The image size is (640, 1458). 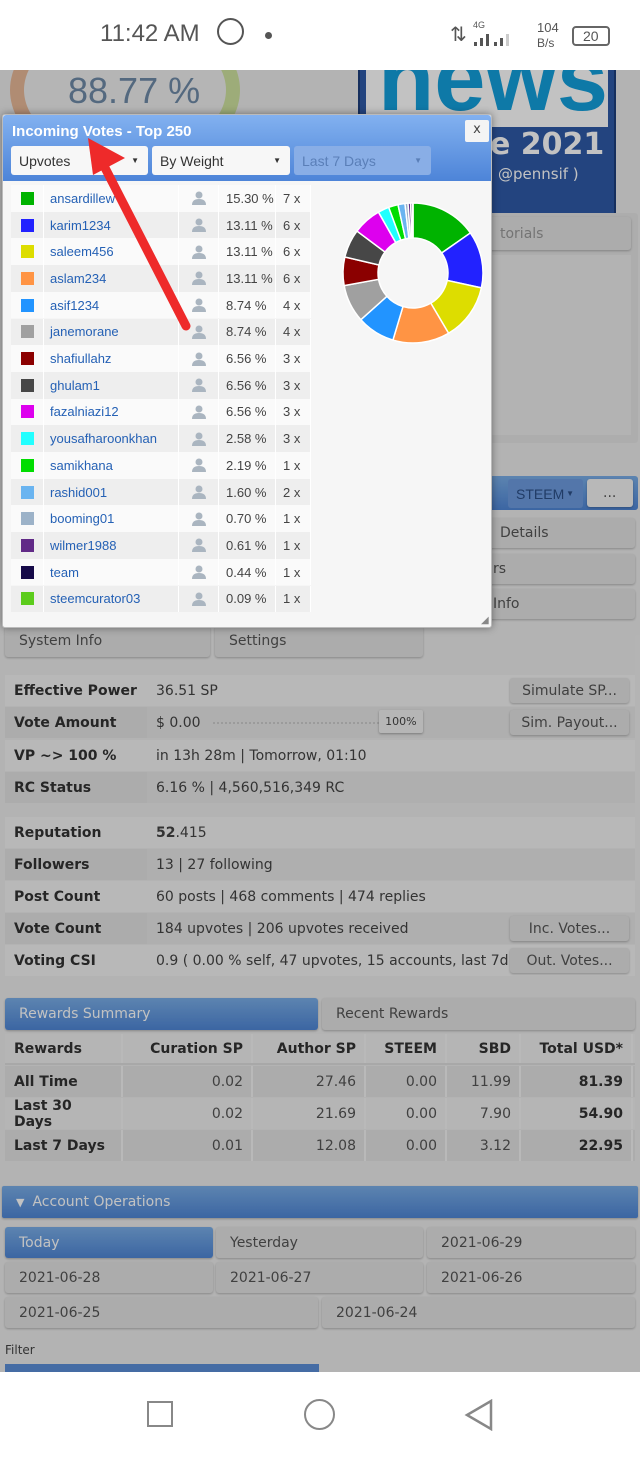 What do you see at coordinates (111, 412) in the screenshot?
I see `voter-name-link: fazalniazi12` at bounding box center [111, 412].